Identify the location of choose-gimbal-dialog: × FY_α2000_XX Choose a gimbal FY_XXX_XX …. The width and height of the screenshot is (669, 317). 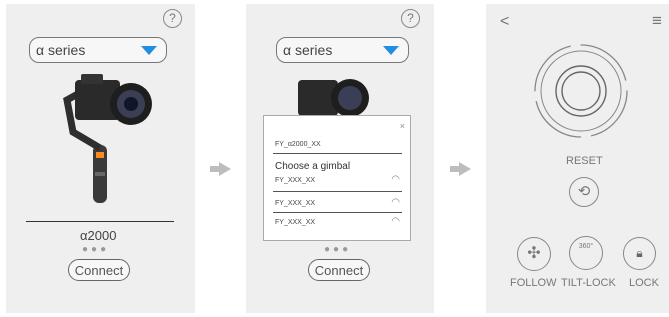
(337, 178).